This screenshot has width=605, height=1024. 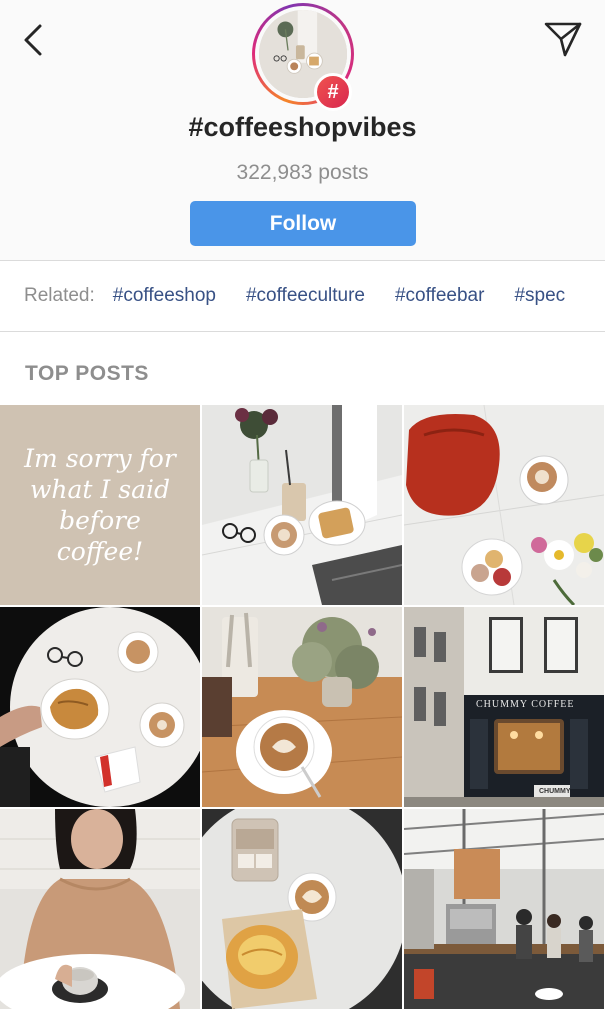 I want to click on top-posts-title: TOP POSTS, so click(x=87, y=373).